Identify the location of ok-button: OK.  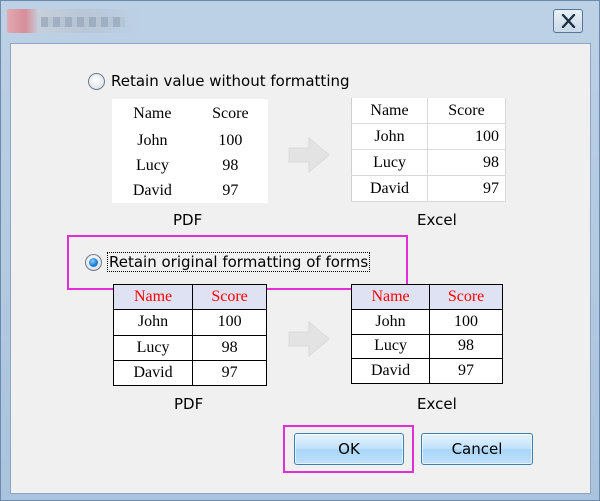
(349, 449).